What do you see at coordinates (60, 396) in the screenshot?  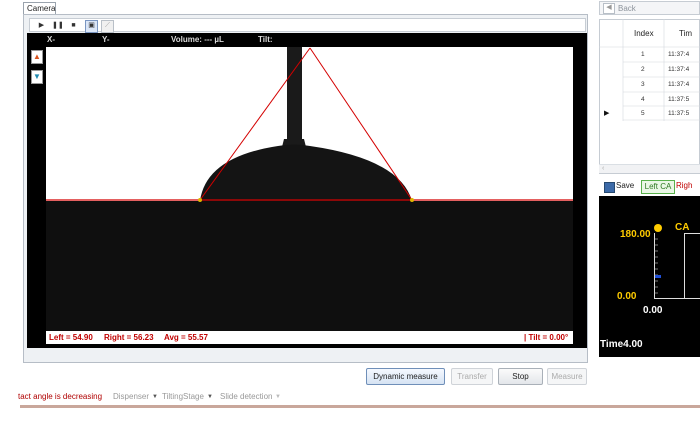 I see `status-message: tact angle is decreasing` at bounding box center [60, 396].